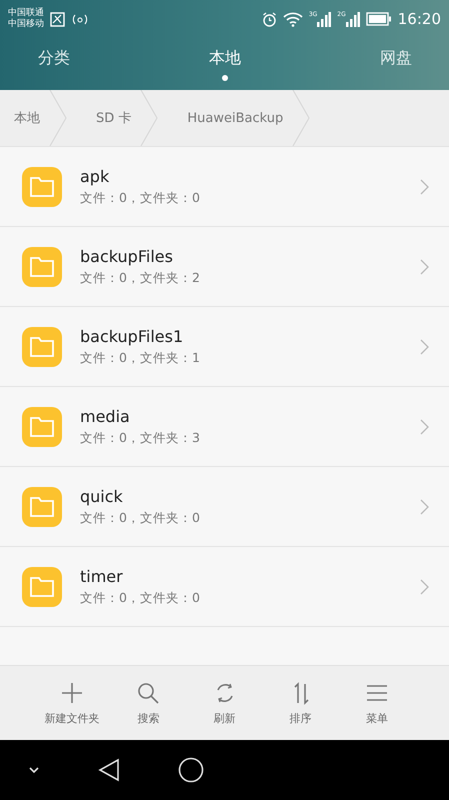 The image size is (449, 800). What do you see at coordinates (80, 19) in the screenshot?
I see `wireless-icon` at bounding box center [80, 19].